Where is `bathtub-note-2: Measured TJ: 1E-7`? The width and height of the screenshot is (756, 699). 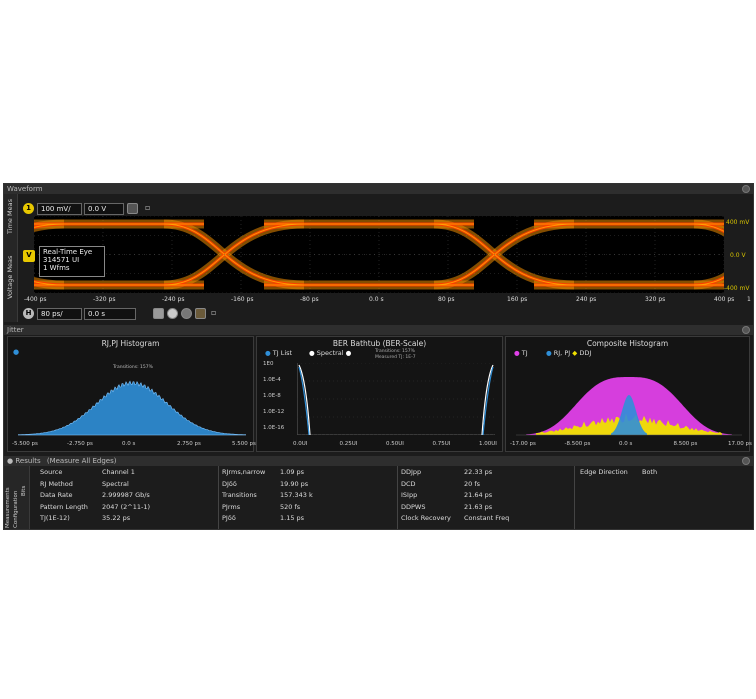 bathtub-note-2: Measured TJ: 1E-7 is located at coordinates (395, 357).